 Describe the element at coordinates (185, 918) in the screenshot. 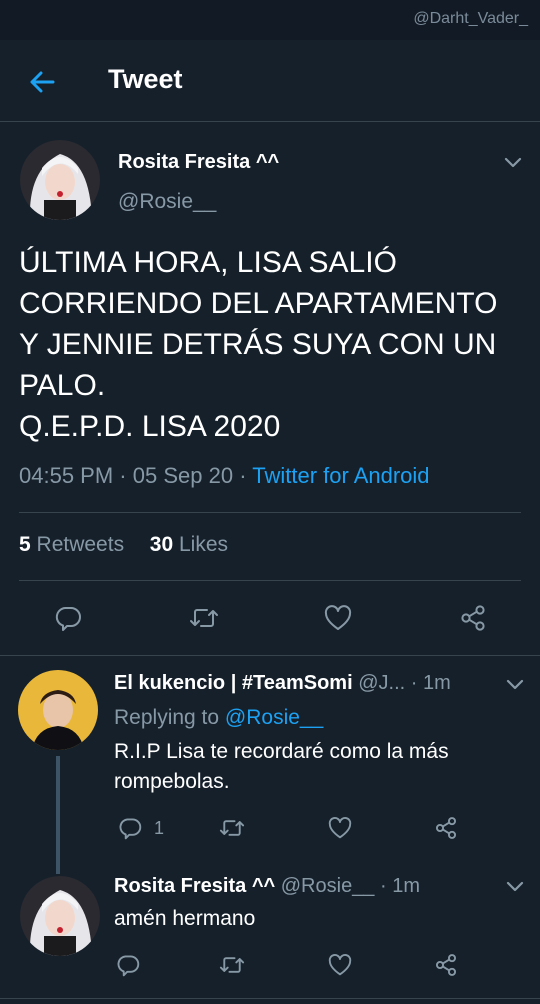

I see `reply-text: amén hermano` at that location.